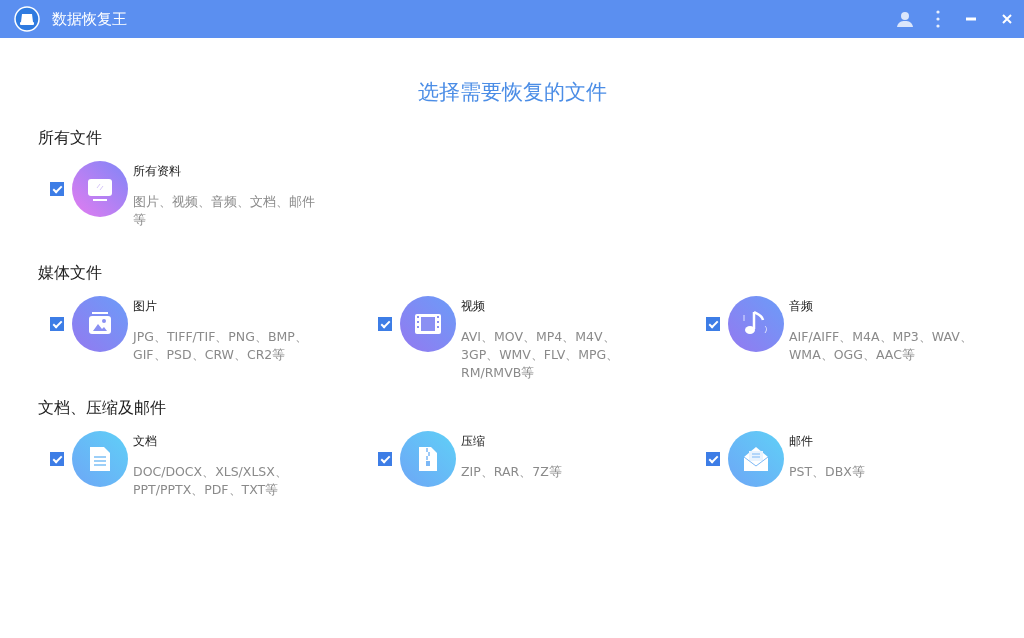  What do you see at coordinates (801, 306) in the screenshot?
I see `category-title: 音频` at bounding box center [801, 306].